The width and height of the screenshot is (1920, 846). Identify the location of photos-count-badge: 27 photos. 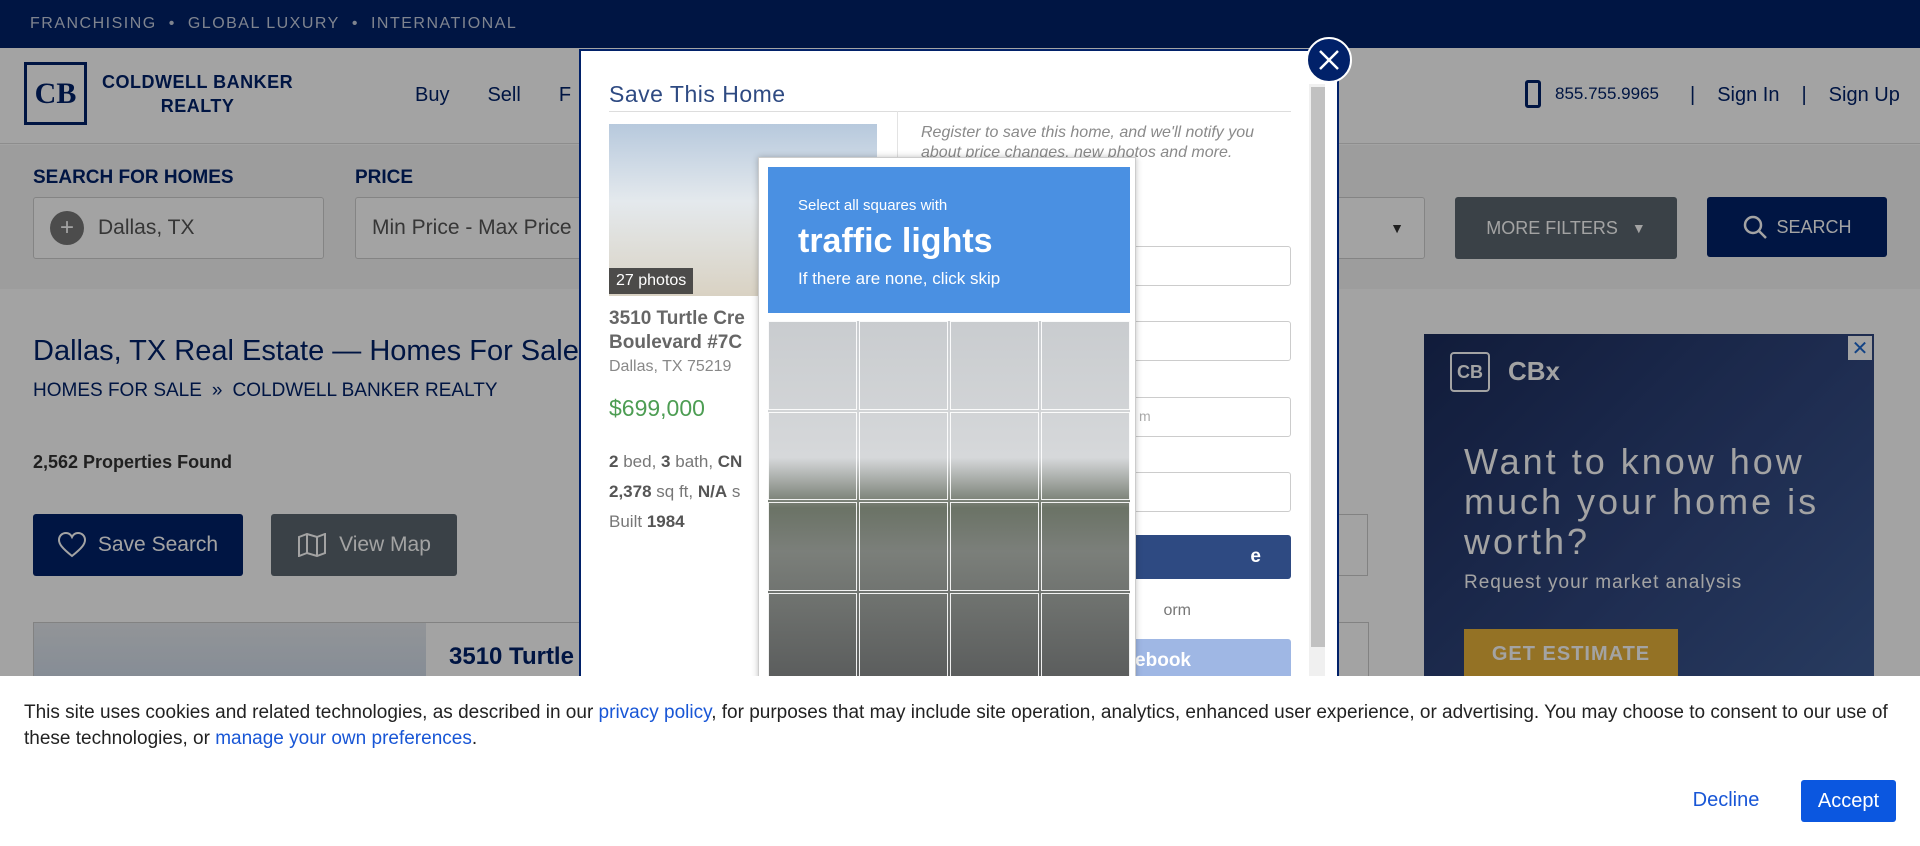
(651, 281).